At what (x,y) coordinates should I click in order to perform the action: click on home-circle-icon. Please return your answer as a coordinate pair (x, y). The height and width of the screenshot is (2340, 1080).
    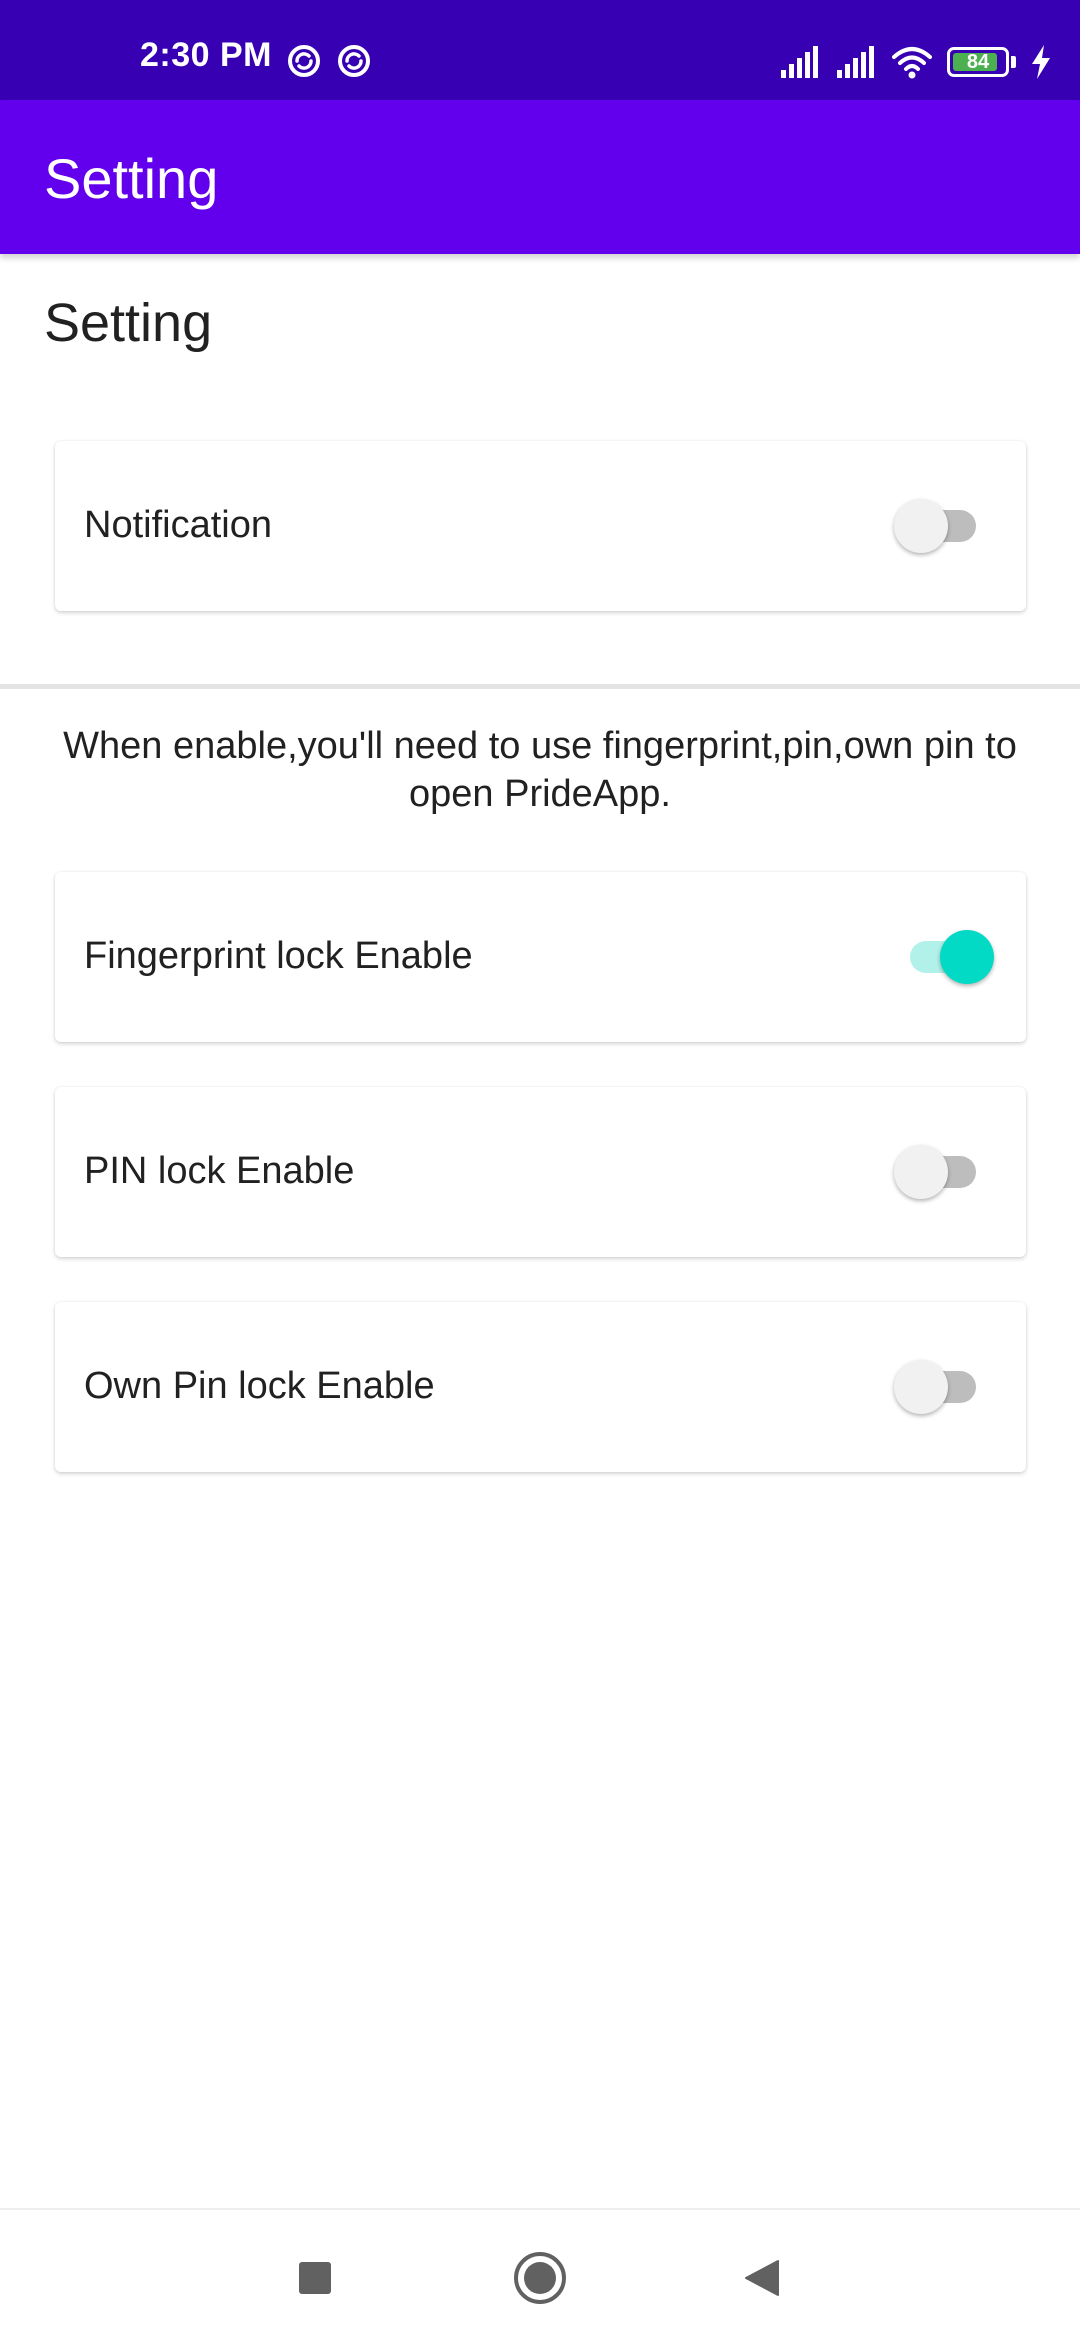
    Looking at the image, I should click on (540, 2278).